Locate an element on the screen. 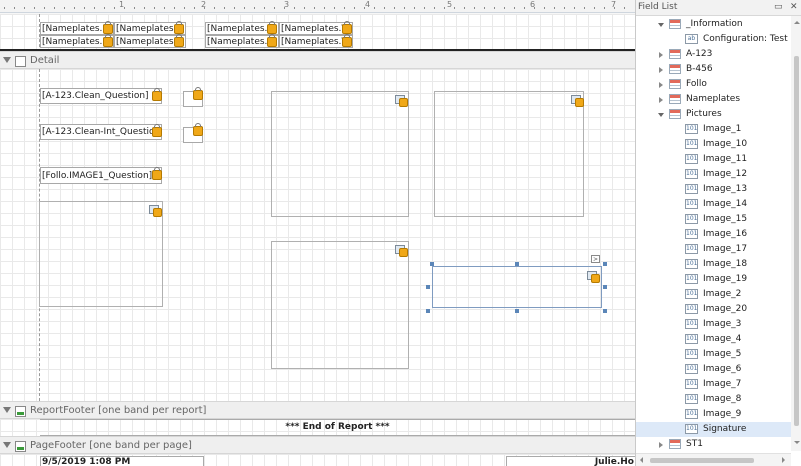 This screenshot has width=801, height=466. page-footer-band-header: PageFooter [one band per page] is located at coordinates (317, 445).